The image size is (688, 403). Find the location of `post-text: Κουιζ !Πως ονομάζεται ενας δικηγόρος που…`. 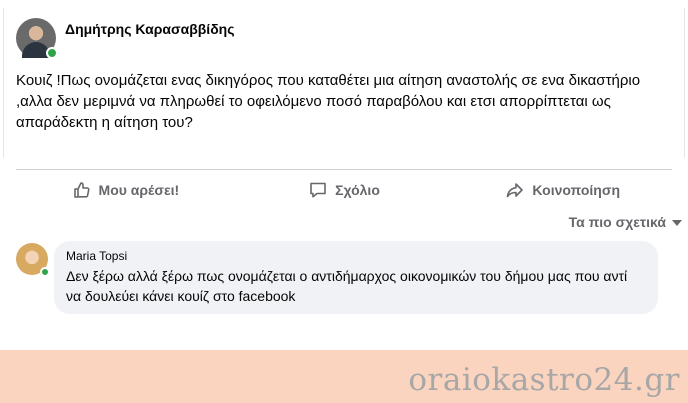

post-text: Κουιζ !Πως ονομάζεται ενας δικηγόρος που… is located at coordinates (328, 101).